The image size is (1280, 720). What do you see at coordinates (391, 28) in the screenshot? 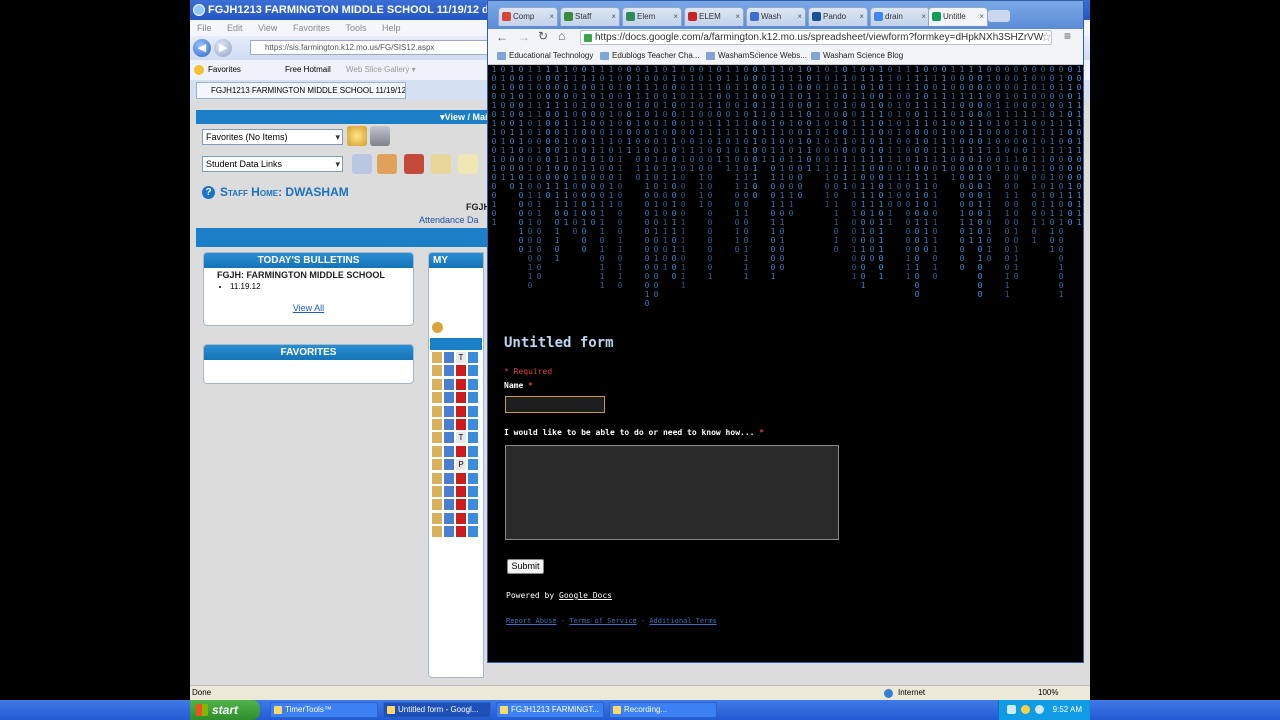
I see `menu-help: Help` at bounding box center [391, 28].